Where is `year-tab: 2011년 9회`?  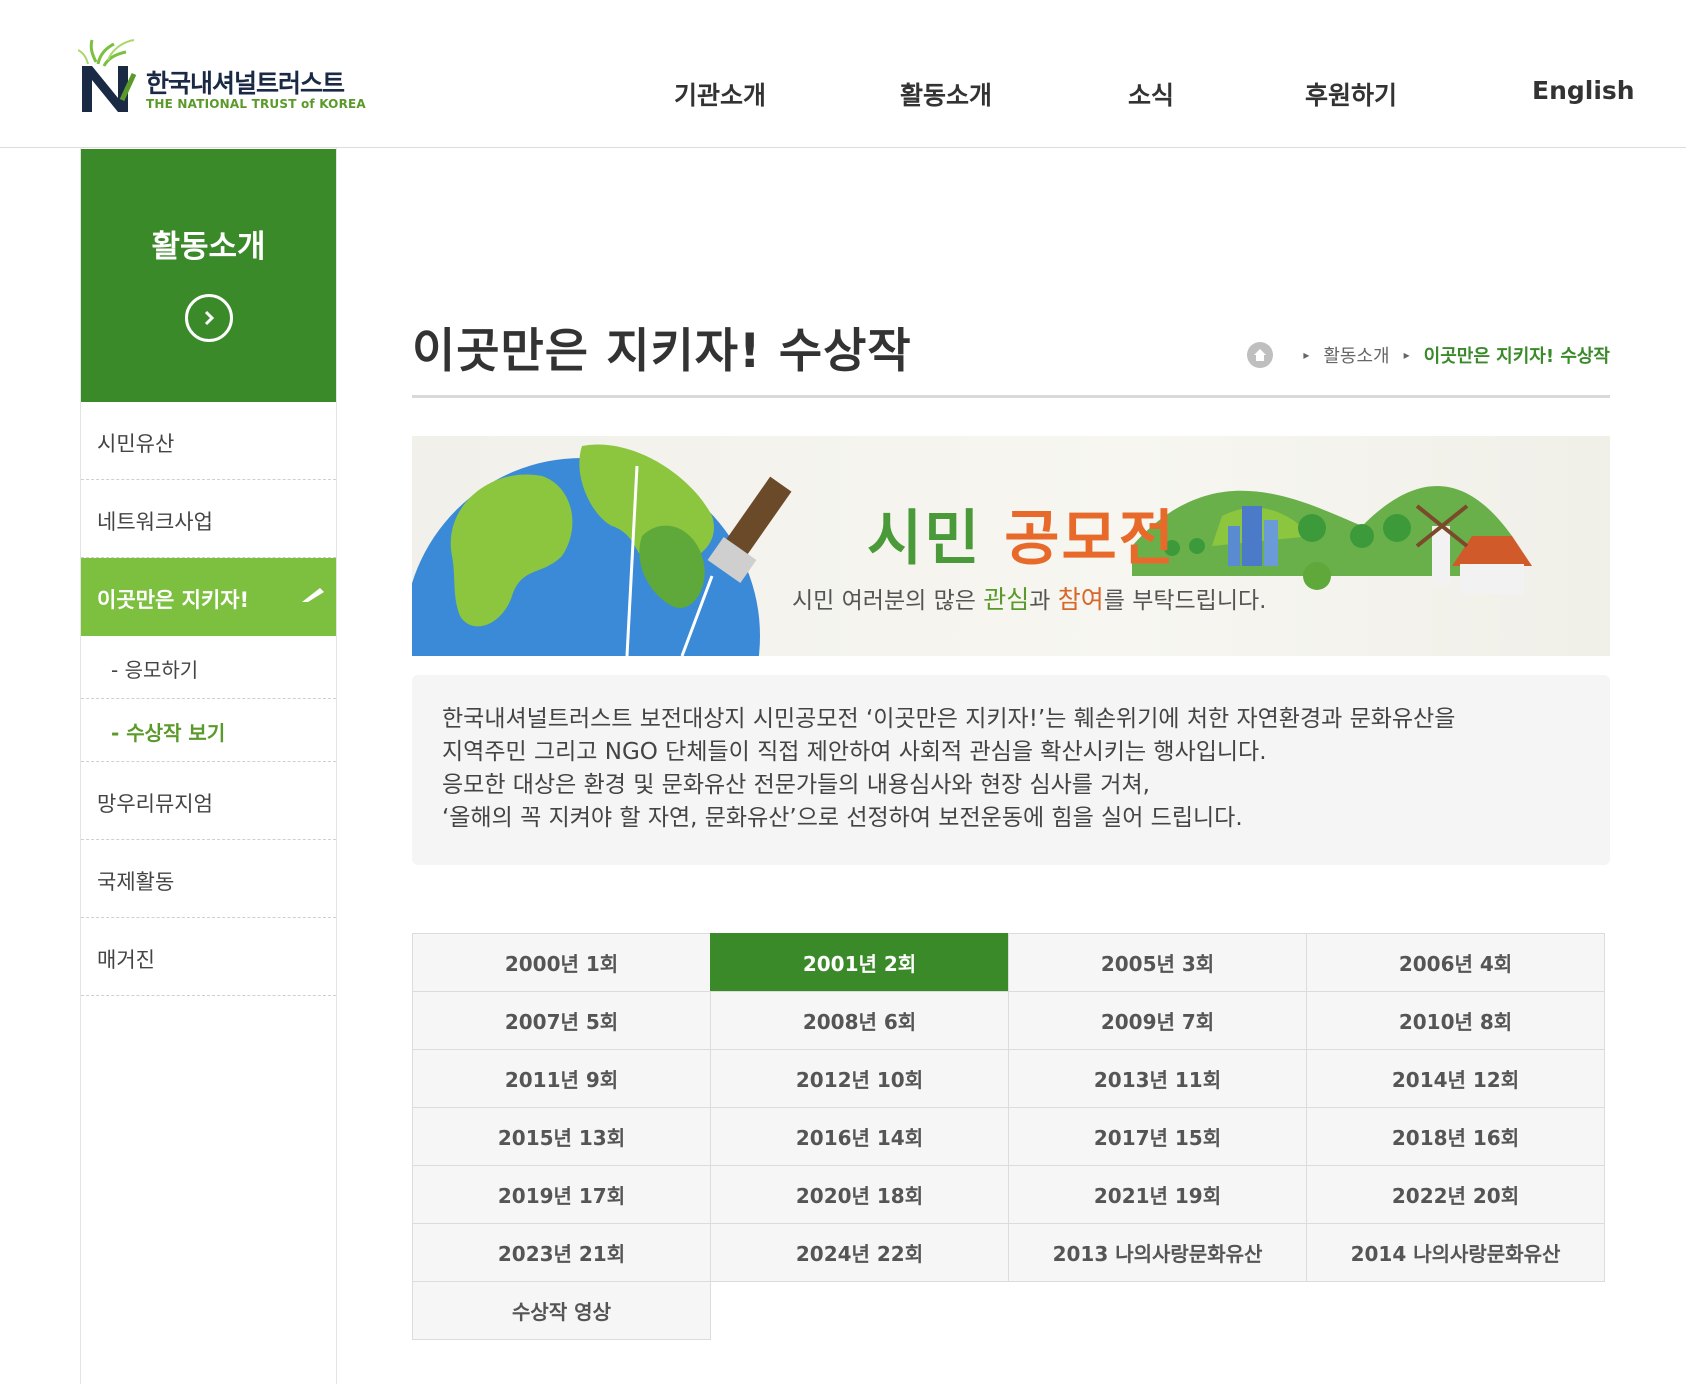 year-tab: 2011년 9회 is located at coordinates (561, 1078).